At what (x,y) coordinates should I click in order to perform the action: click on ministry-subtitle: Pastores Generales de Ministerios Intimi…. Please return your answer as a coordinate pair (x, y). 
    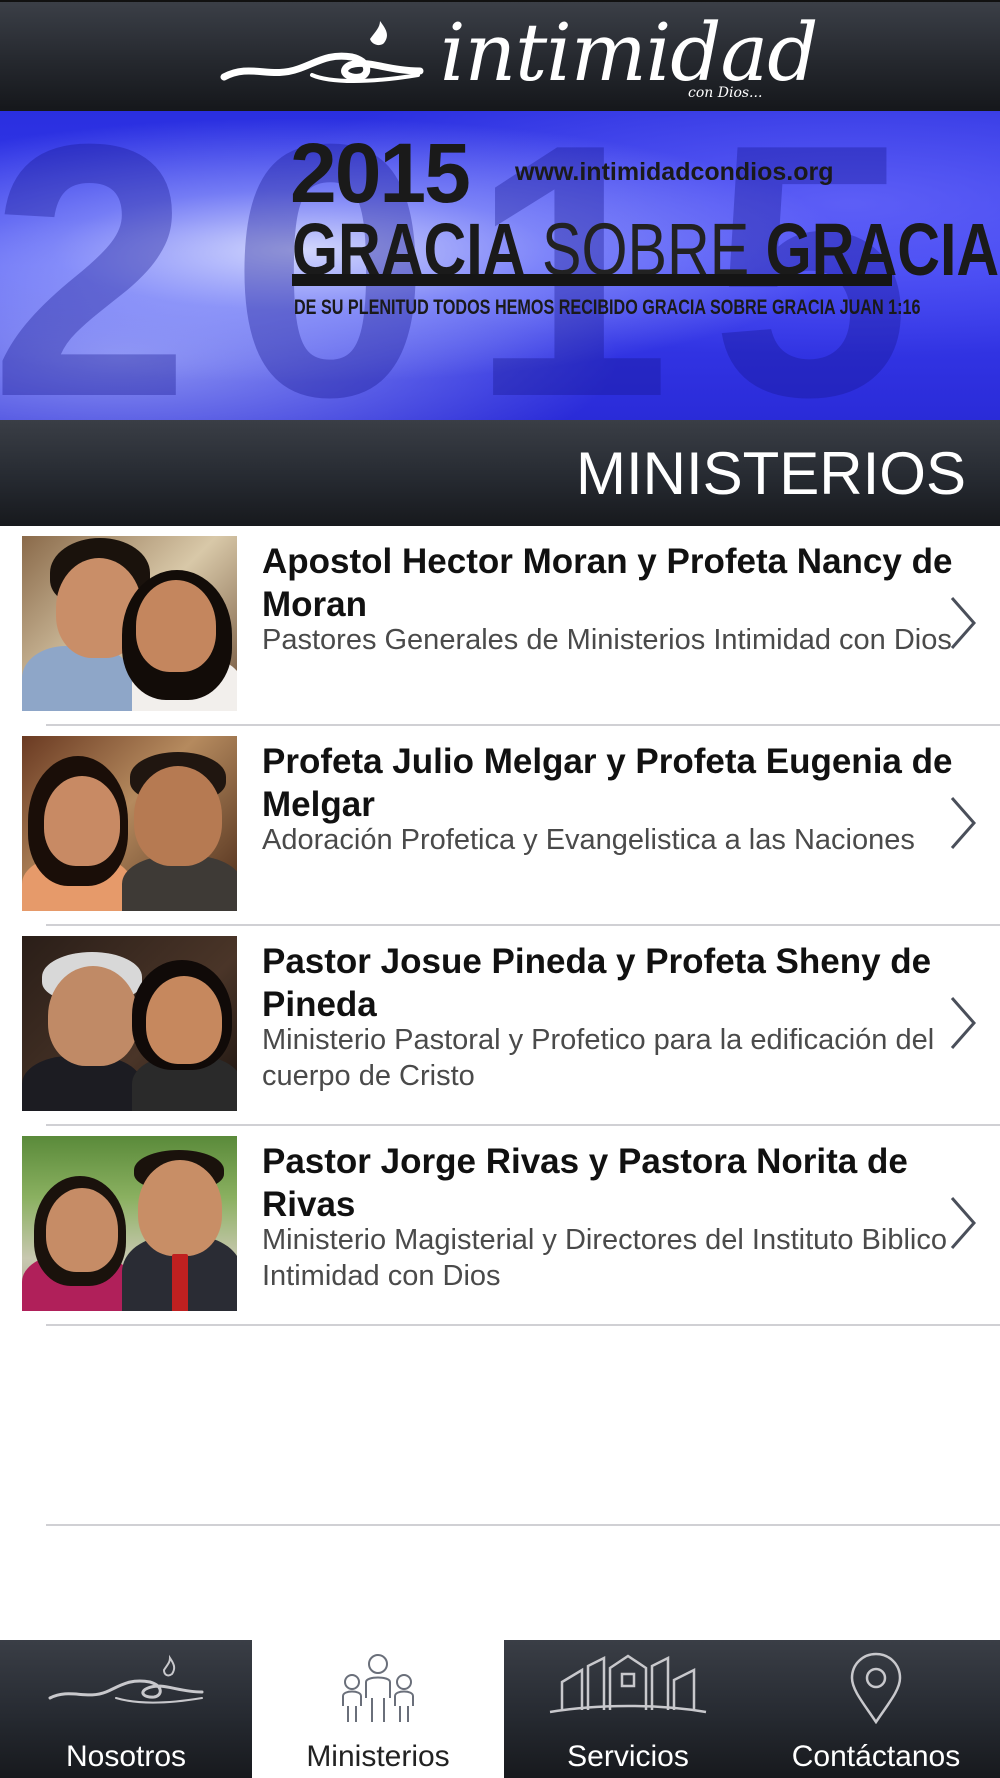
    Looking at the image, I should click on (607, 640).